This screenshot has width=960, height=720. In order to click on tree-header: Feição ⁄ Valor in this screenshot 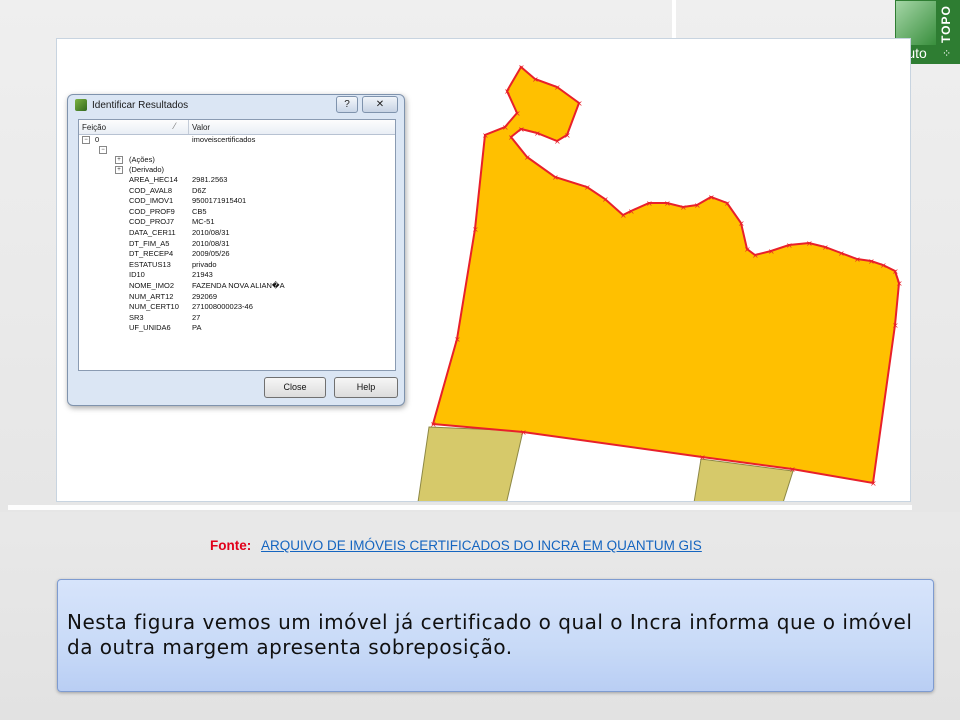, I will do `click(237, 127)`.